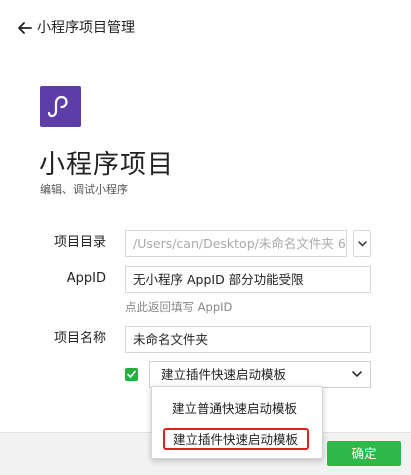  What do you see at coordinates (86, 28) in the screenshot?
I see `page-title: 小程序项目管理` at bounding box center [86, 28].